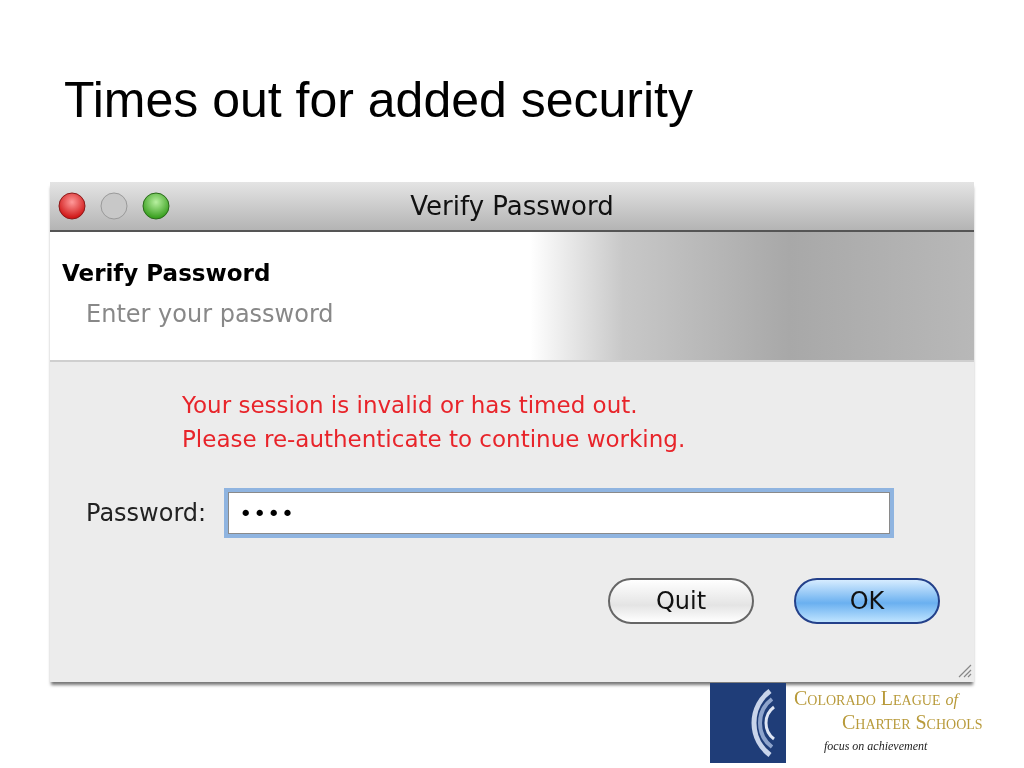 The image size is (1024, 768). Describe the element at coordinates (512, 206) in the screenshot. I see `window-title: Verify Password` at that location.